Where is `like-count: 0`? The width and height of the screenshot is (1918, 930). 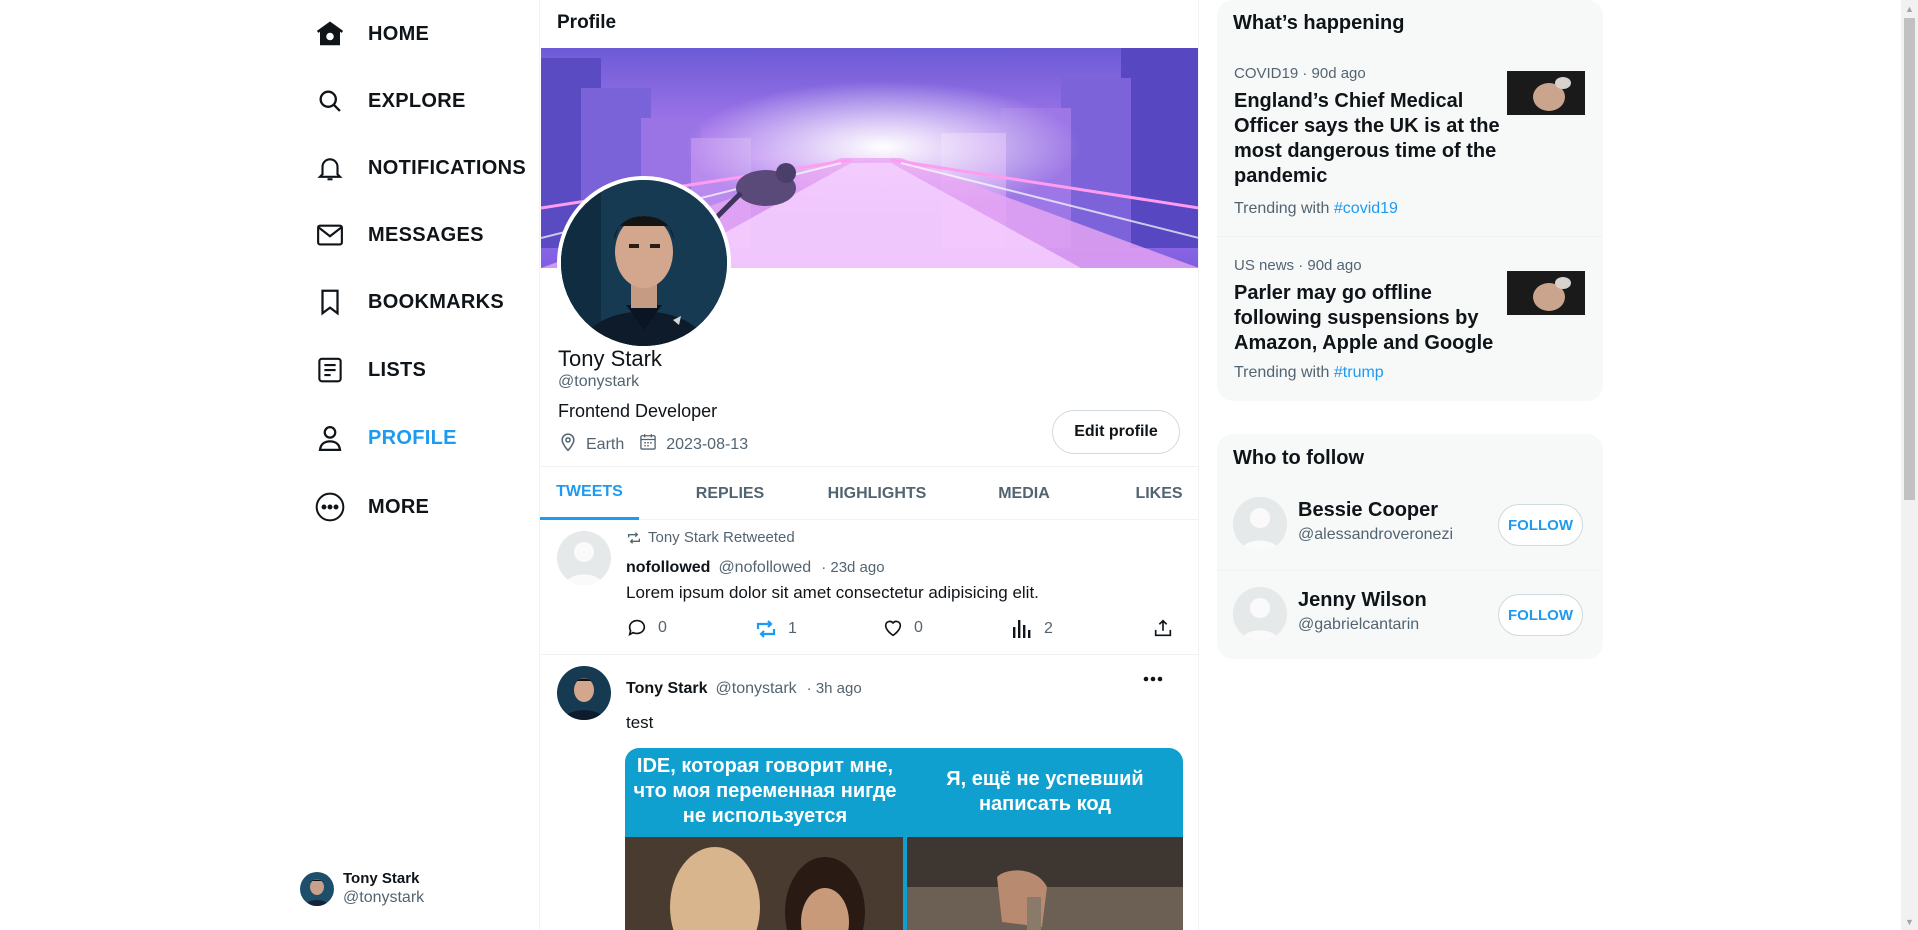
like-count: 0 is located at coordinates (918, 627).